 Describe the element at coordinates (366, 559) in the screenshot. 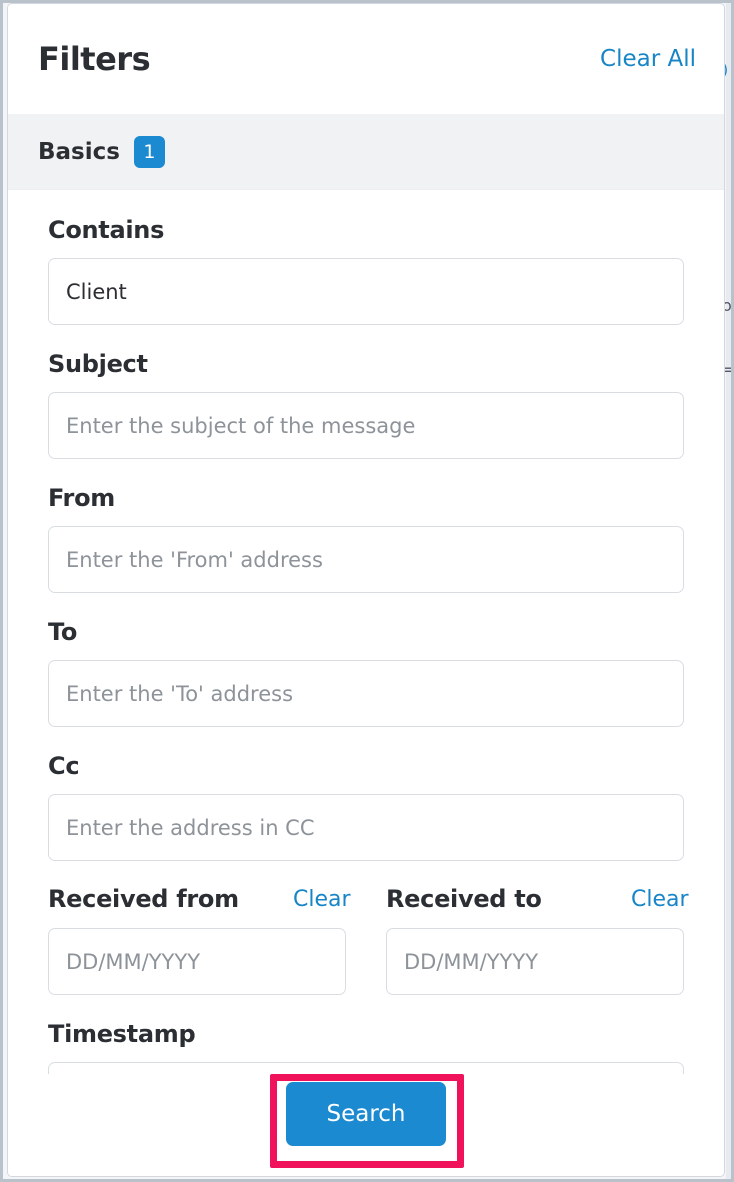

I see `from-input` at that location.